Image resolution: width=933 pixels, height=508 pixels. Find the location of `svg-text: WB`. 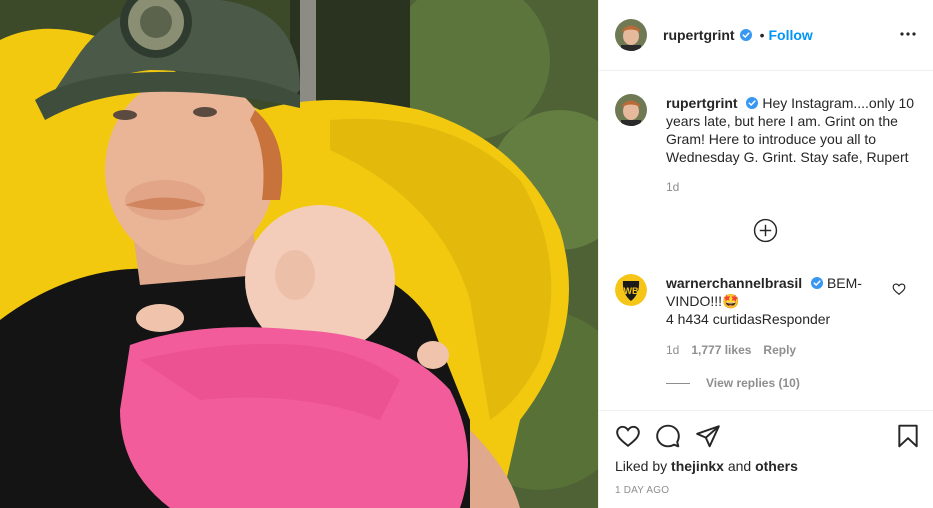

svg-text: WB is located at coordinates (631, 291).